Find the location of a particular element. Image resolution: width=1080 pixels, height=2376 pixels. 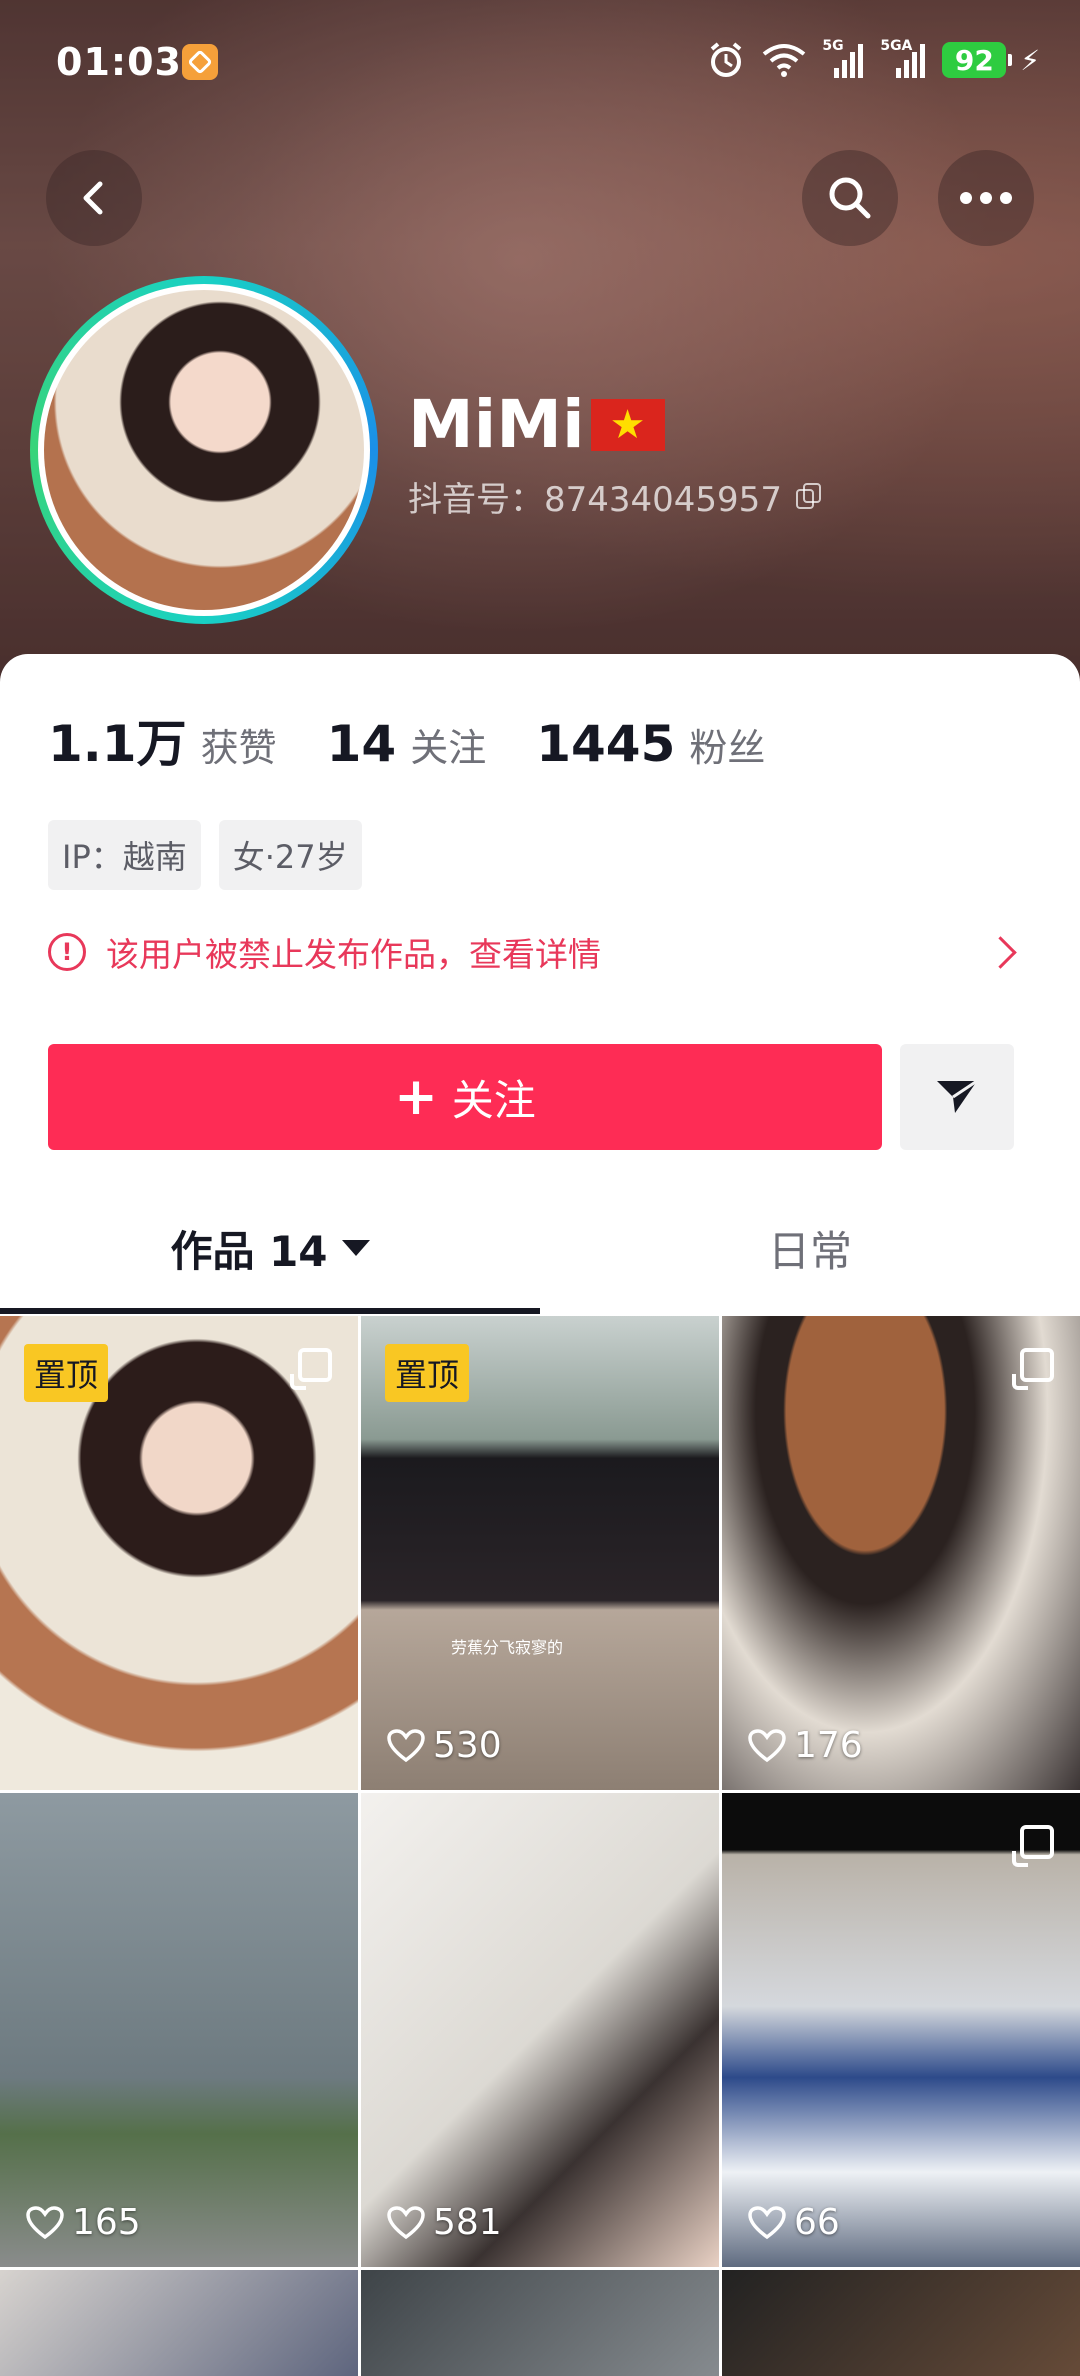

follow-label: 关注 is located at coordinates (493, 1100).